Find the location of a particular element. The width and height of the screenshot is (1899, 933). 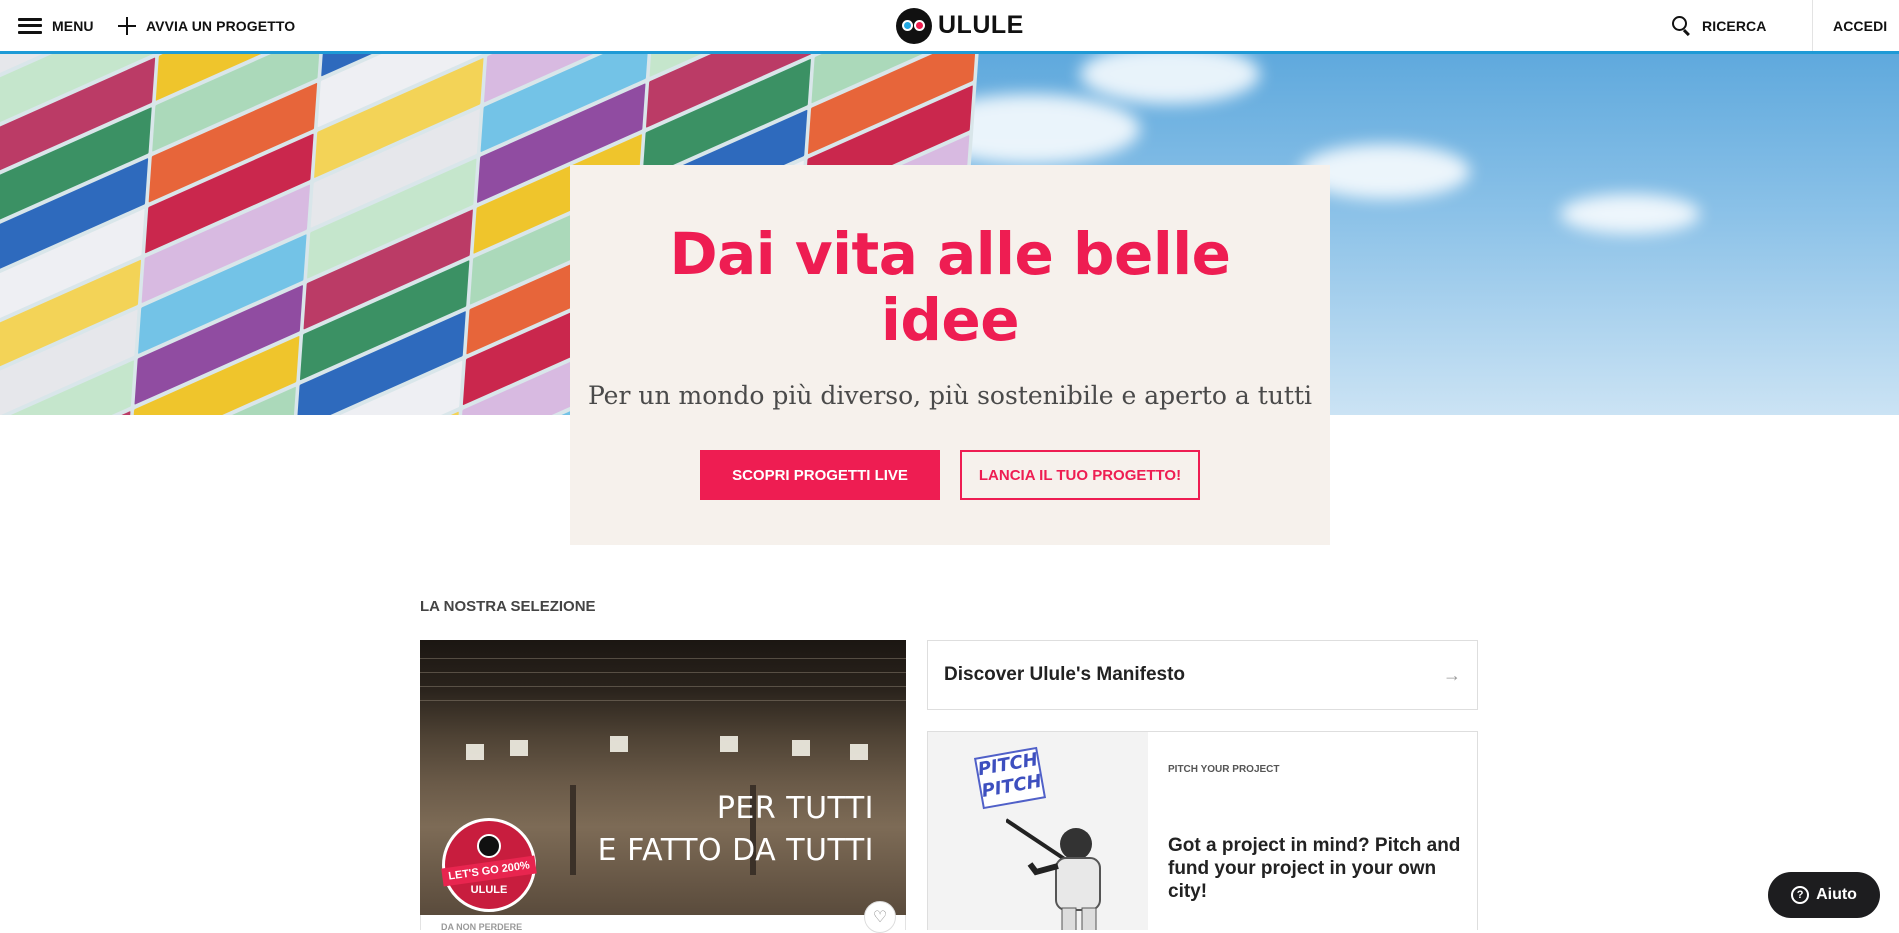

owl-logo-icon is located at coordinates (914, 25).